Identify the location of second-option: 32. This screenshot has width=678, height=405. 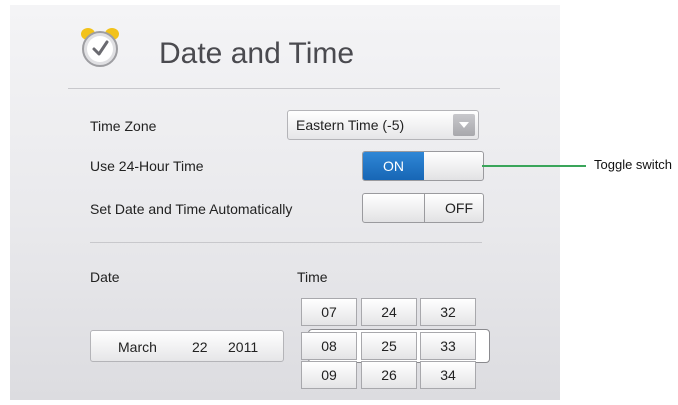
(448, 312).